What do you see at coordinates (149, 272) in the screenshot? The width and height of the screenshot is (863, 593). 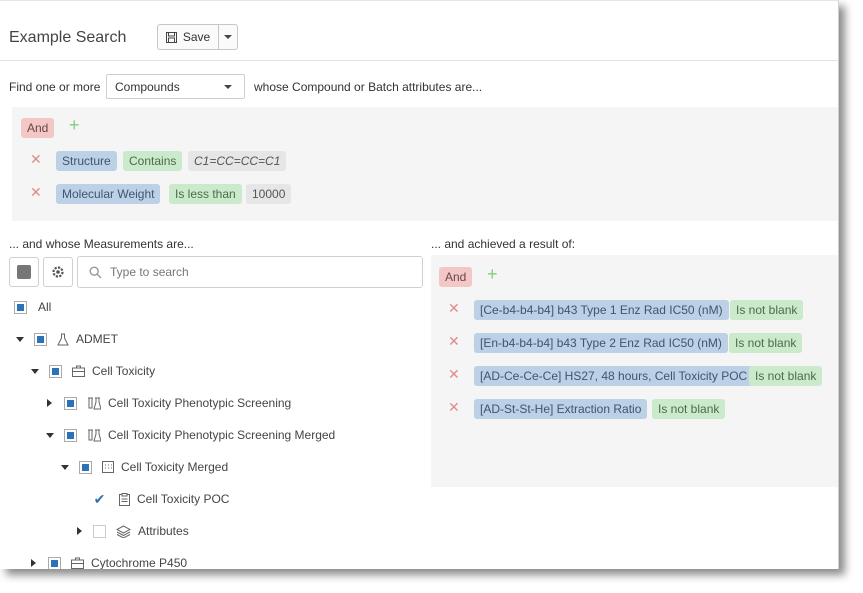 I see `search-placeholder: Type to search` at bounding box center [149, 272].